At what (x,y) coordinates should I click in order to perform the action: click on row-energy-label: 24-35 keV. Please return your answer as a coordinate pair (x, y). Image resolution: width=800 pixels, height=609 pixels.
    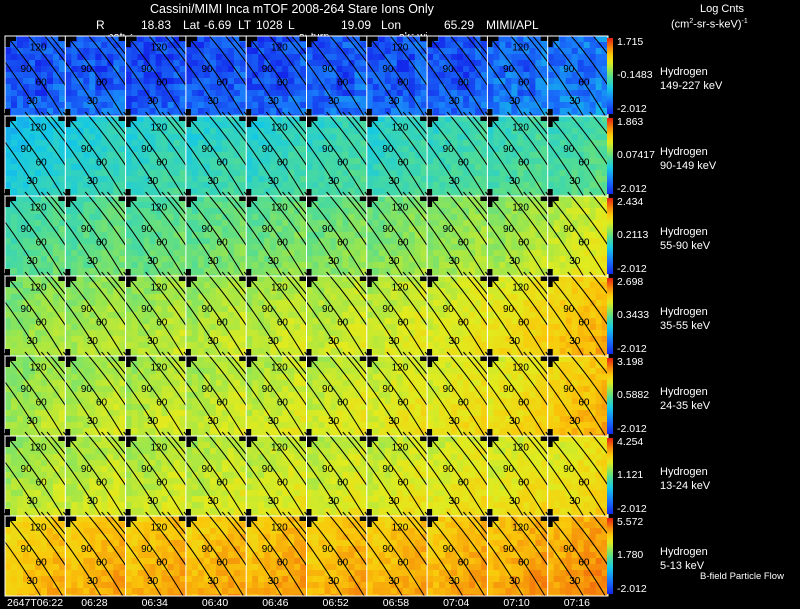
    Looking at the image, I should click on (685, 406).